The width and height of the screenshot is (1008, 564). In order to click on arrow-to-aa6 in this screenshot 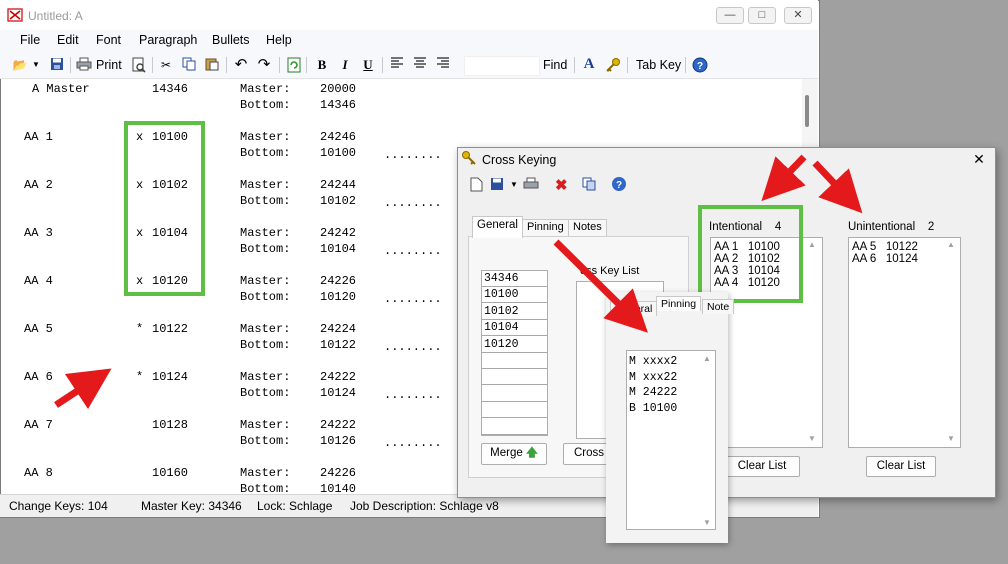, I will do `click(83, 389)`.